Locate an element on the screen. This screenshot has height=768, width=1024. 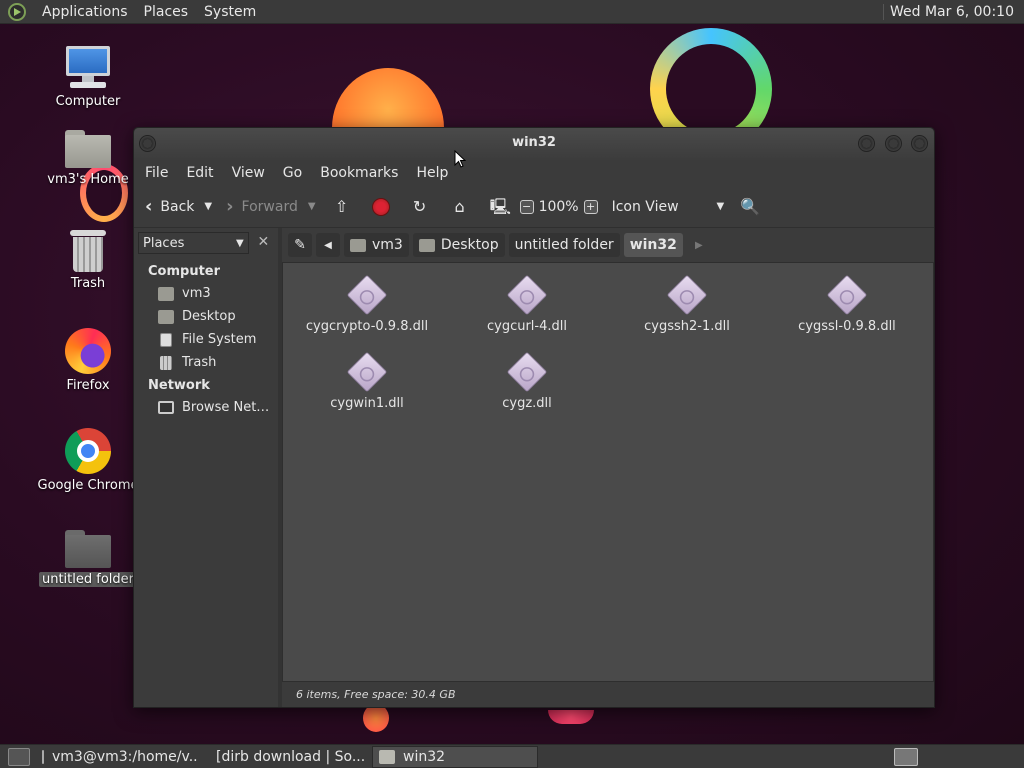
status-bar: 6 items, Free space: 30.4 GB is located at coordinates (608, 694).